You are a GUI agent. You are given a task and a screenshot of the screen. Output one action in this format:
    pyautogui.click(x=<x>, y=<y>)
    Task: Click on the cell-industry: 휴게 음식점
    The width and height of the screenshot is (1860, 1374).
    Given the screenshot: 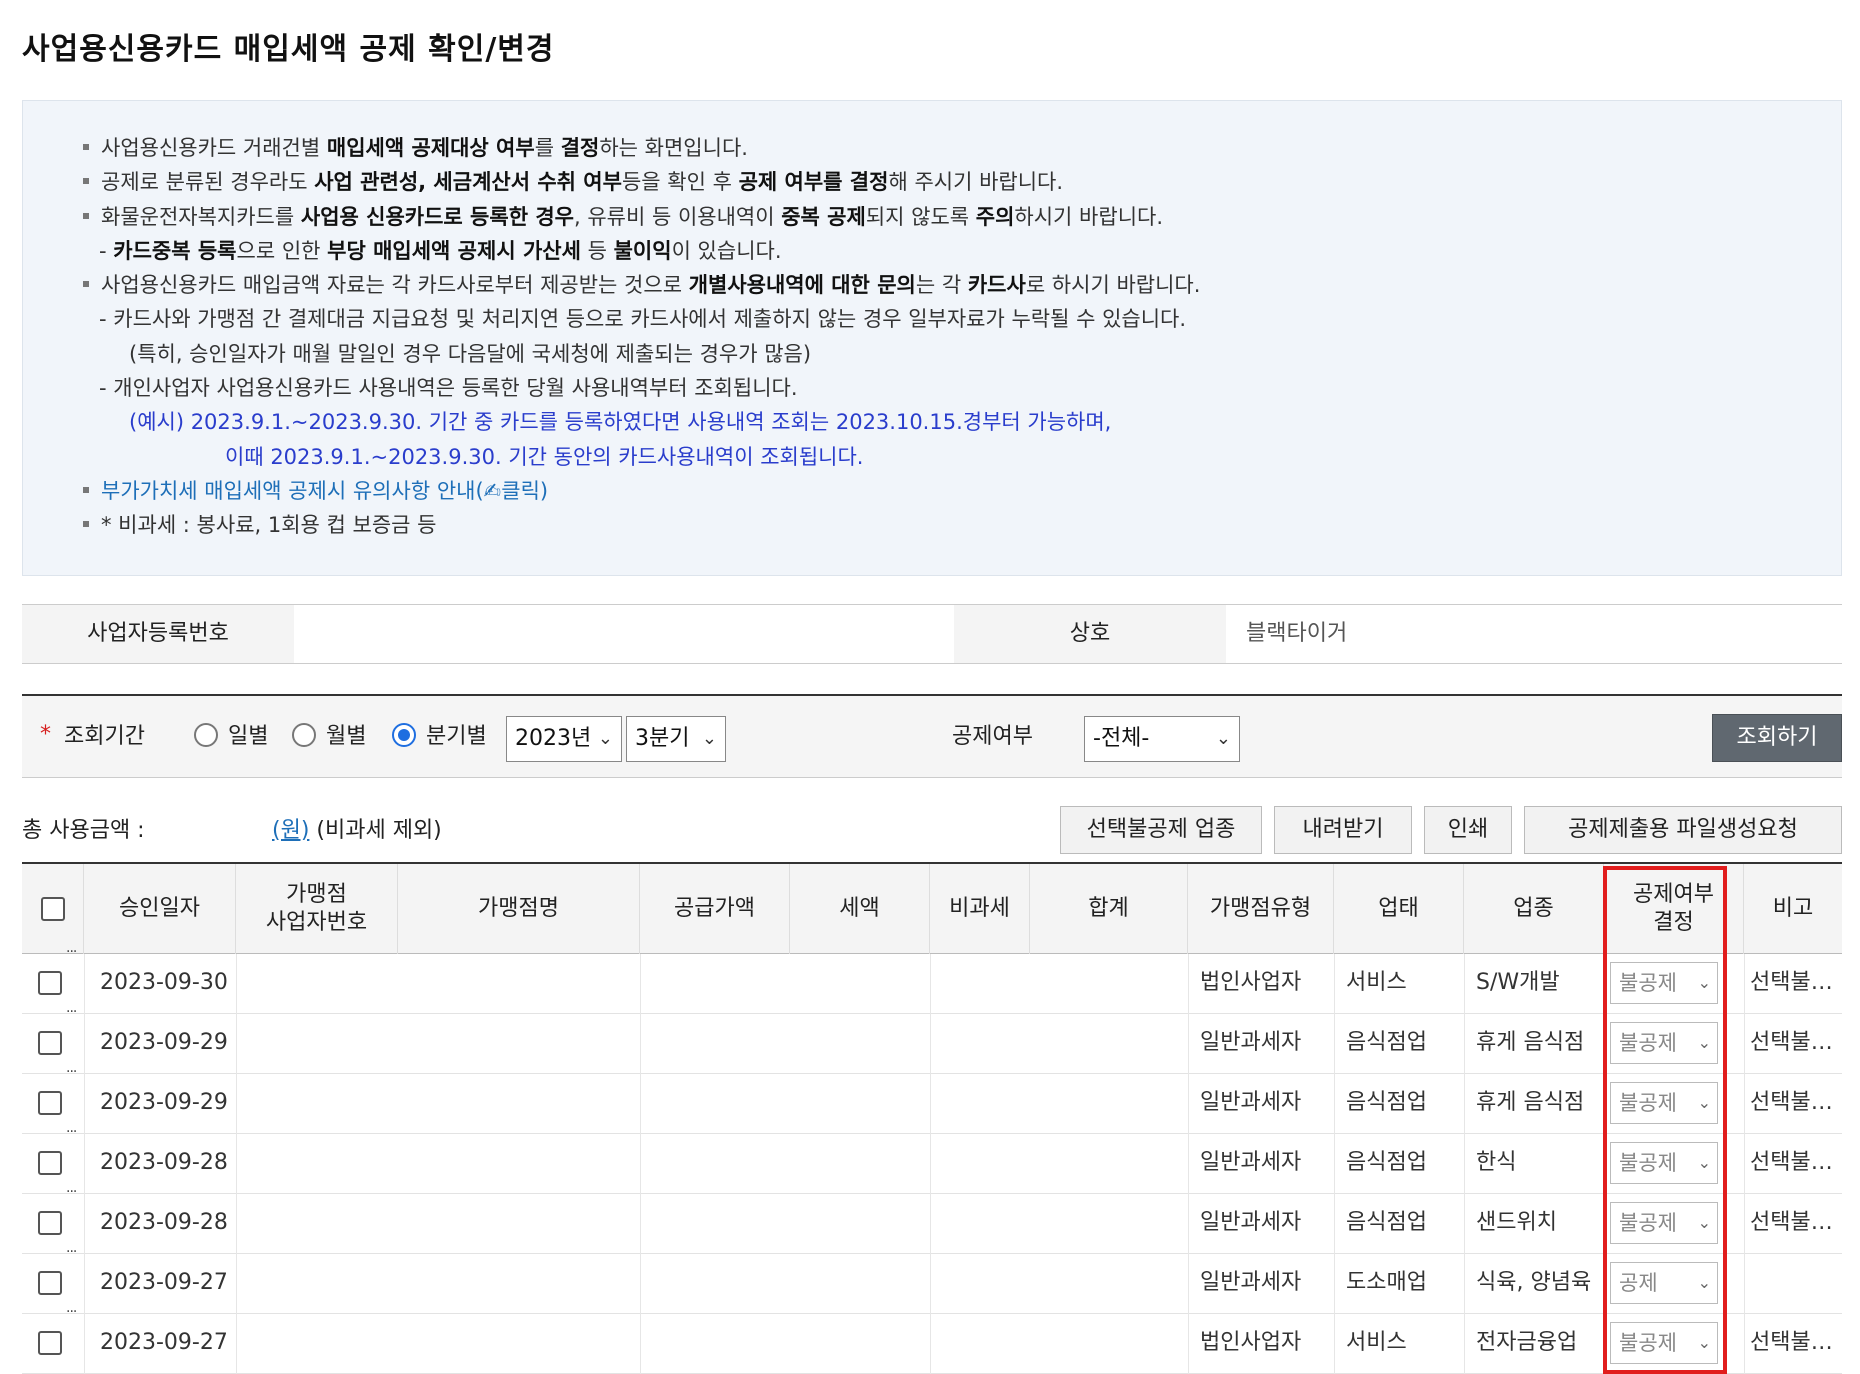 What is the action you would take?
    pyautogui.click(x=1530, y=1102)
    